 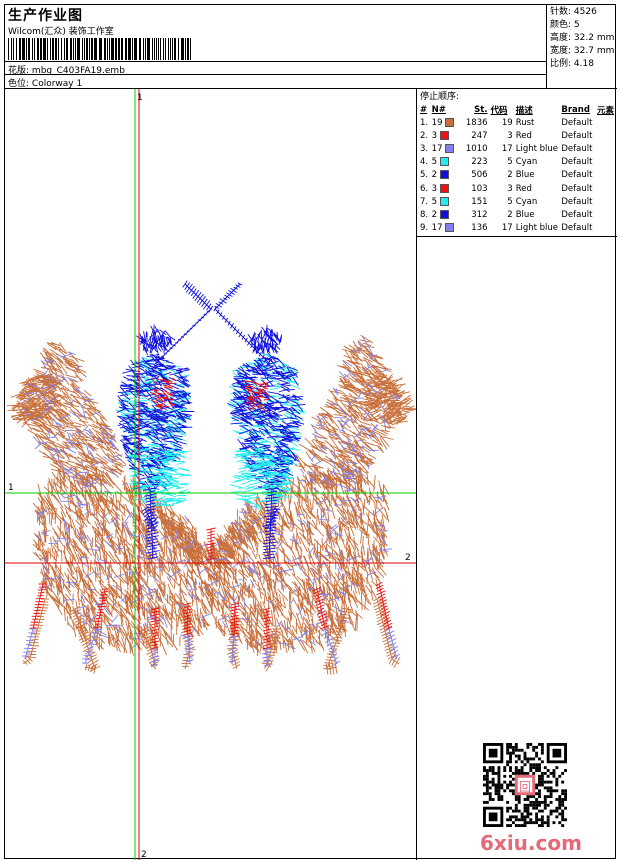 What do you see at coordinates (506, 201) in the screenshot?
I see `table-row: 7. 5 151 5 Cyan Default` at bounding box center [506, 201].